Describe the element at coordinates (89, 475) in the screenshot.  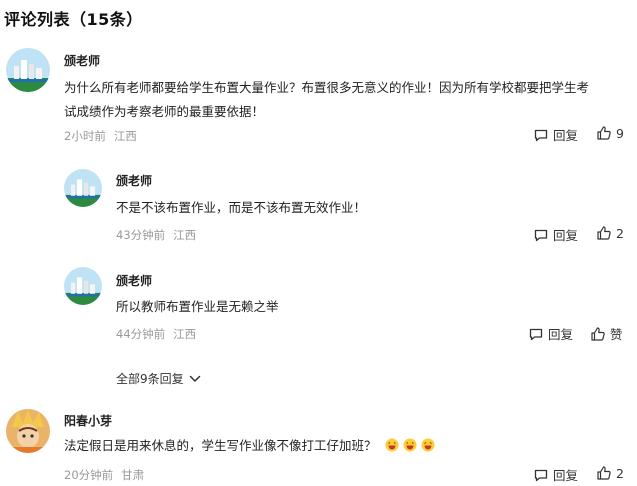
I see `comment-time: 20分钟前` at that location.